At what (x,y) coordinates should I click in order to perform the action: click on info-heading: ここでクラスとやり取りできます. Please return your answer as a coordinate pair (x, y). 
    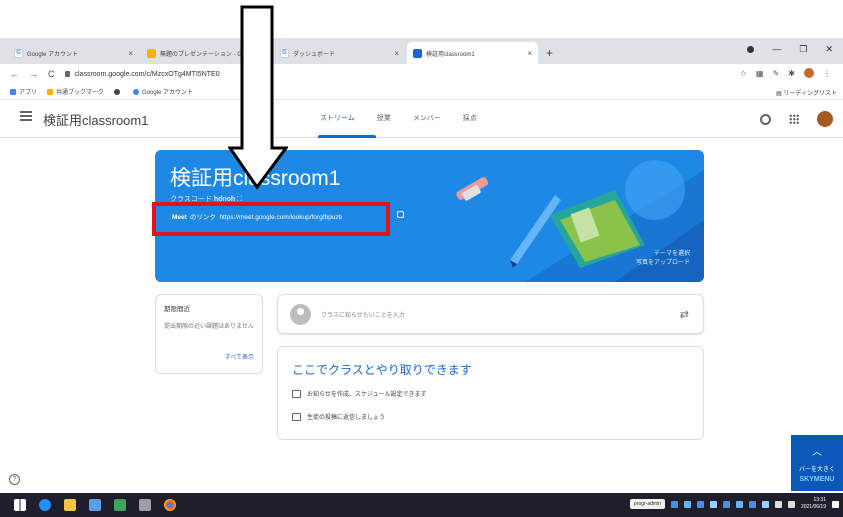
    Looking at the image, I should click on (382, 370).